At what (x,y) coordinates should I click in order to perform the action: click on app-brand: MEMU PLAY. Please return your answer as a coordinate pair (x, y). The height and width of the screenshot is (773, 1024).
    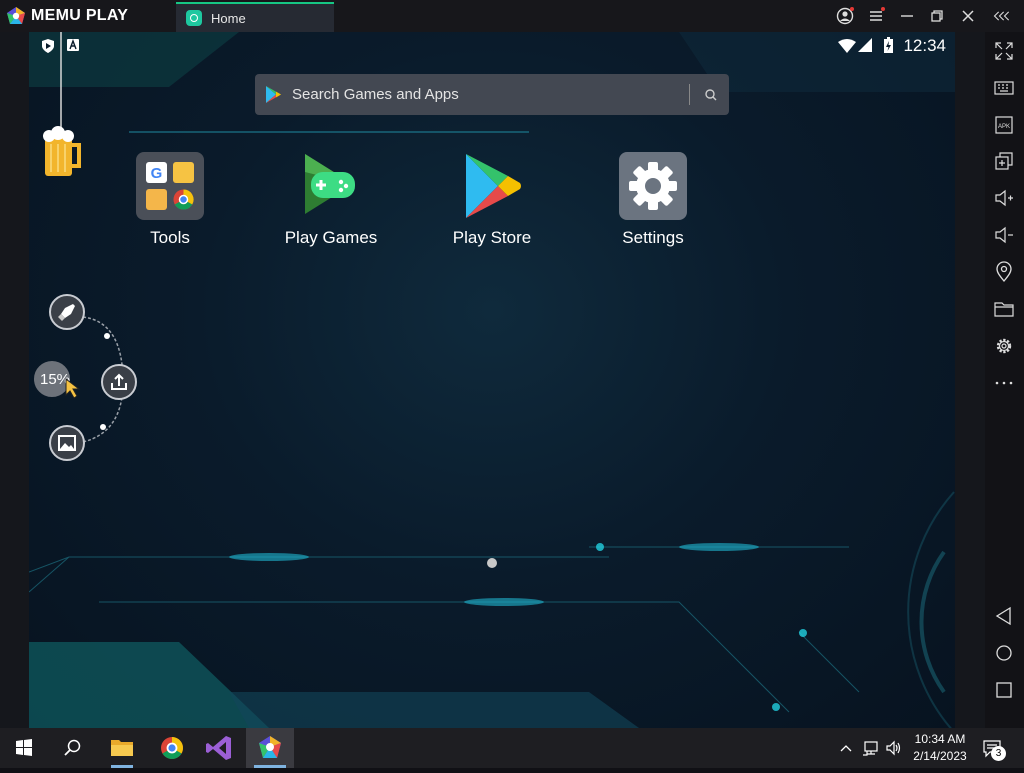
    Looking at the image, I should click on (80, 15).